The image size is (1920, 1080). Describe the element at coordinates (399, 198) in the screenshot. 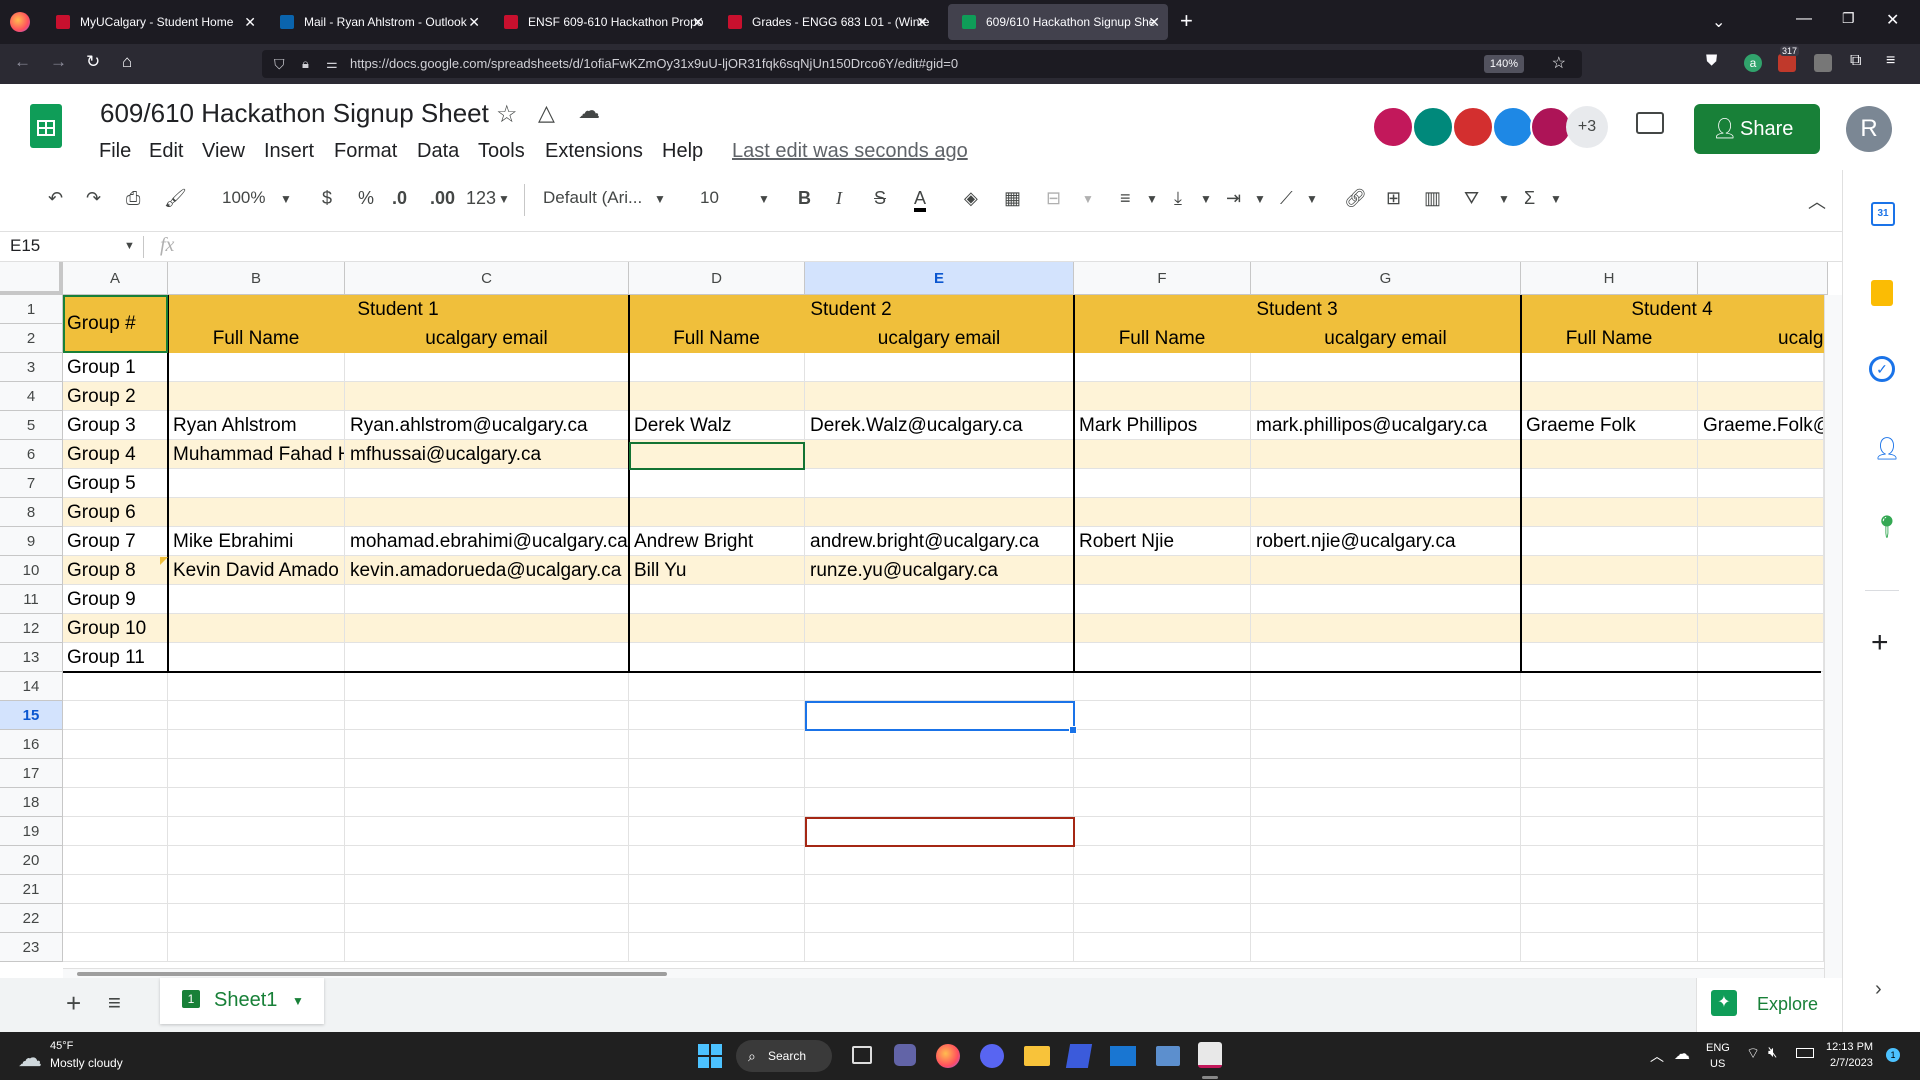

I see `decrease-decimal-button: .0` at that location.